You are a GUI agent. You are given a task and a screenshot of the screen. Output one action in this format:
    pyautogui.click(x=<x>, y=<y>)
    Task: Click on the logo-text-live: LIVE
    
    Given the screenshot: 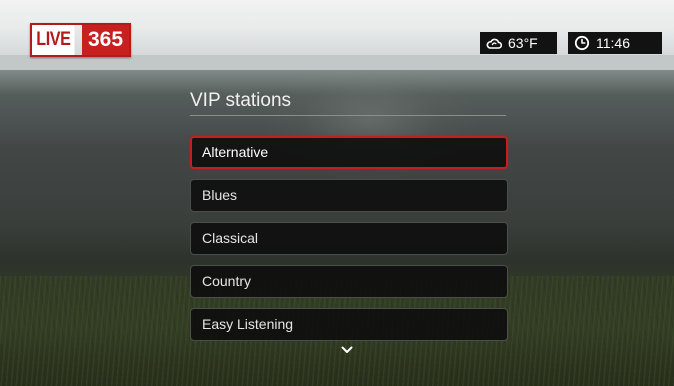 What is the action you would take?
    pyautogui.click(x=53, y=40)
    